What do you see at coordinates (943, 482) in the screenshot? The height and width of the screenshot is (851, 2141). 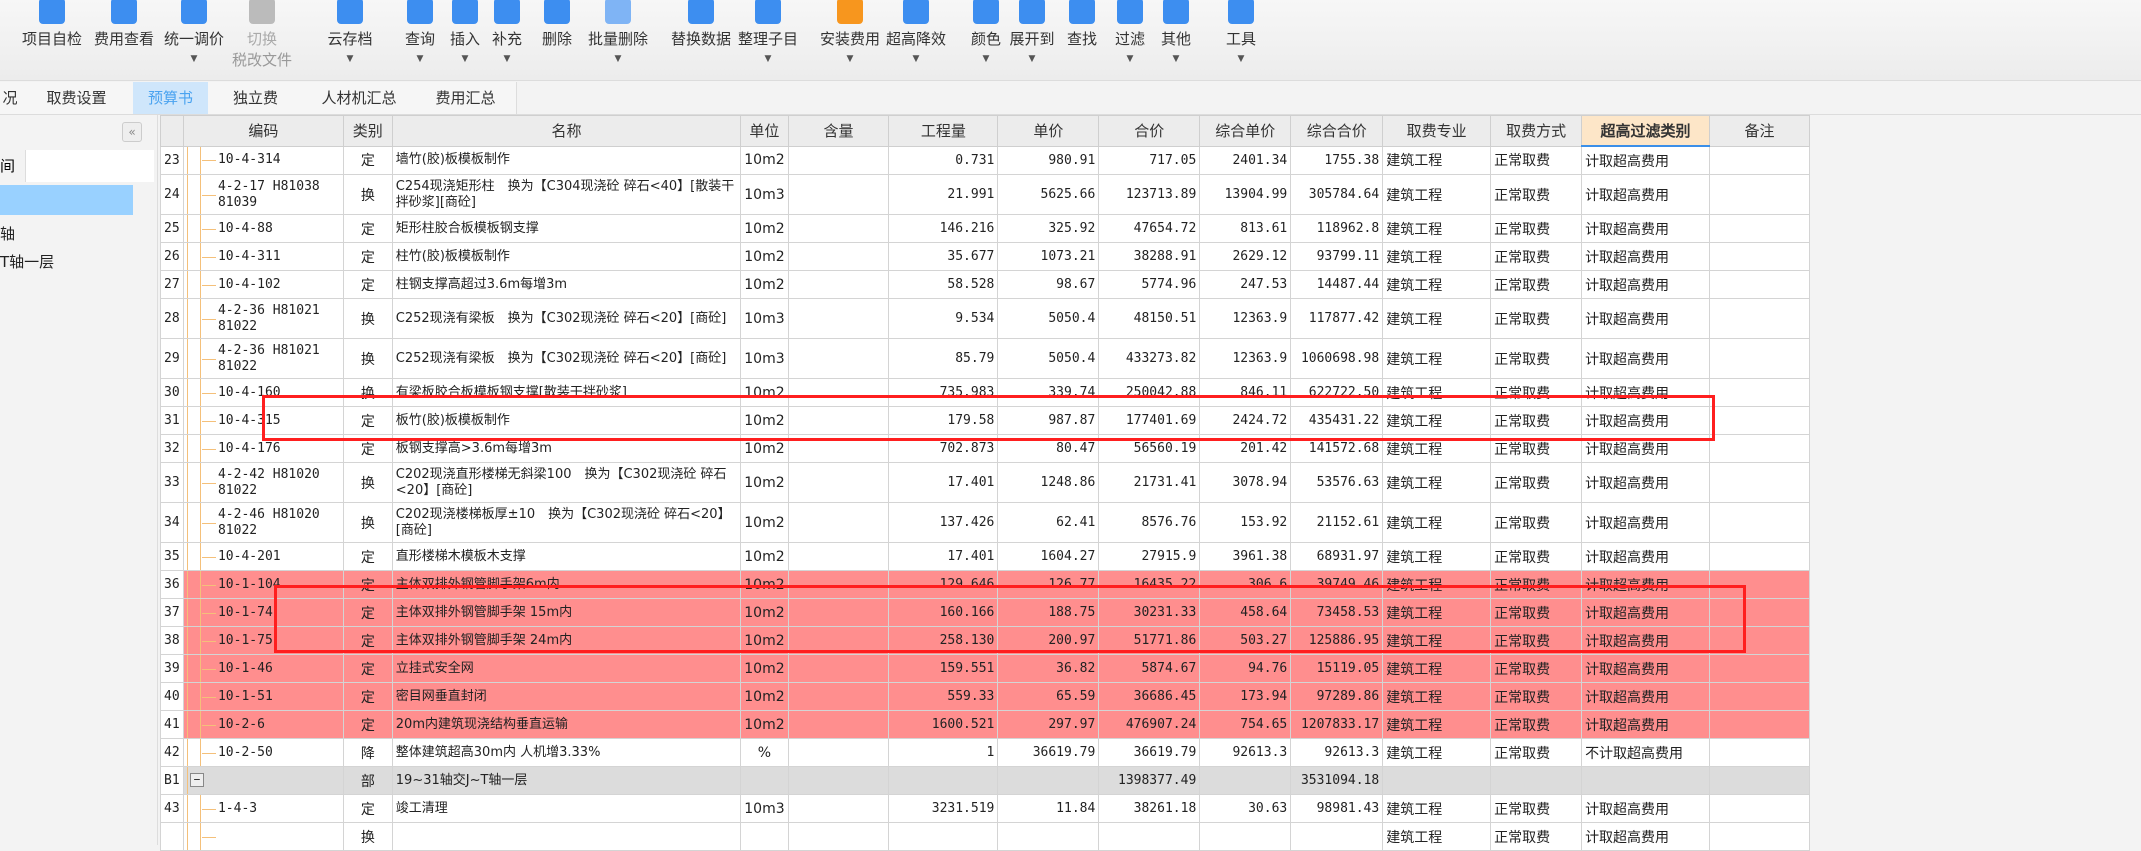 I see `cell-qty: 17.401` at bounding box center [943, 482].